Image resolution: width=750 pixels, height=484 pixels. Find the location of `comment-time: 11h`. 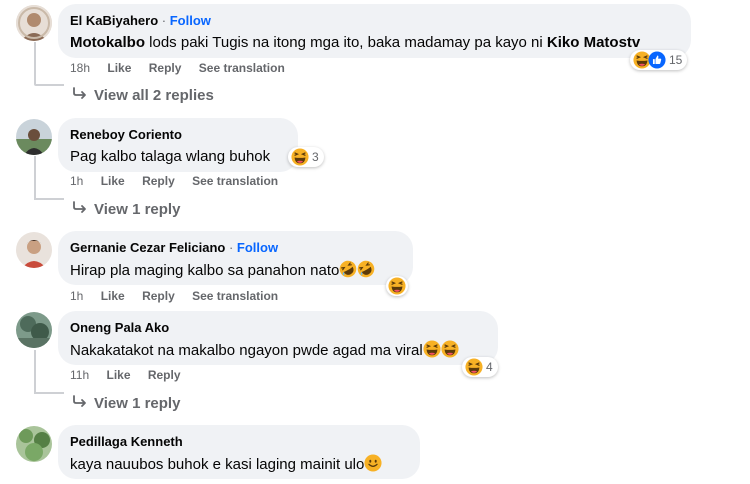

comment-time: 11h is located at coordinates (79, 375).